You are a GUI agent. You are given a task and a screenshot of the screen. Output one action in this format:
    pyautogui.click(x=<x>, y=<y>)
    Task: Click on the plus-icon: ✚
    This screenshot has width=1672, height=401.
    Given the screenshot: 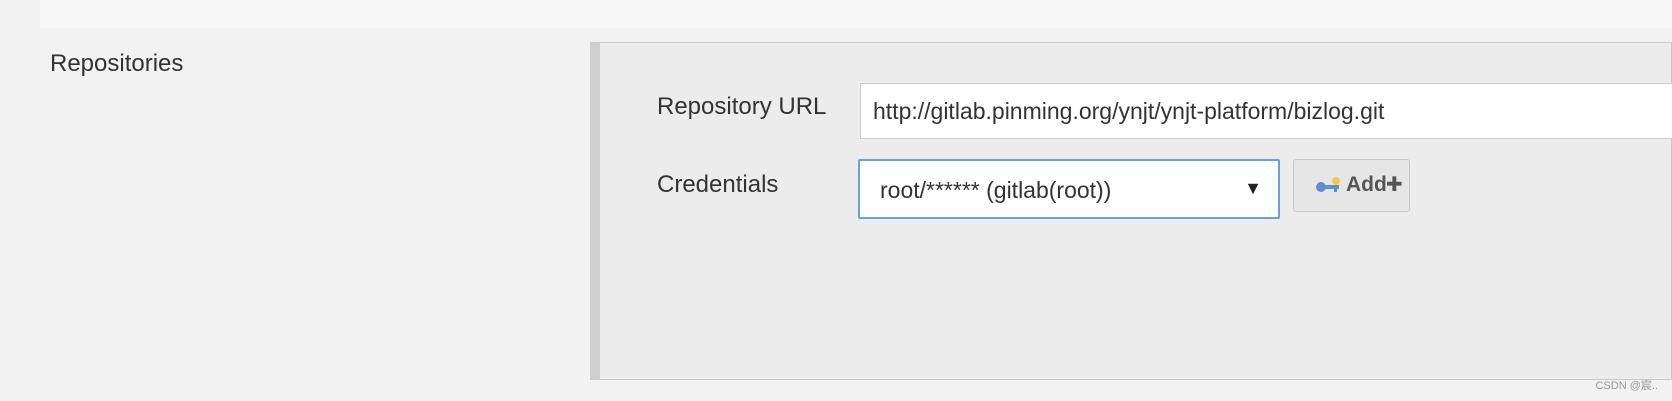 What is the action you would take?
    pyautogui.click(x=1394, y=185)
    